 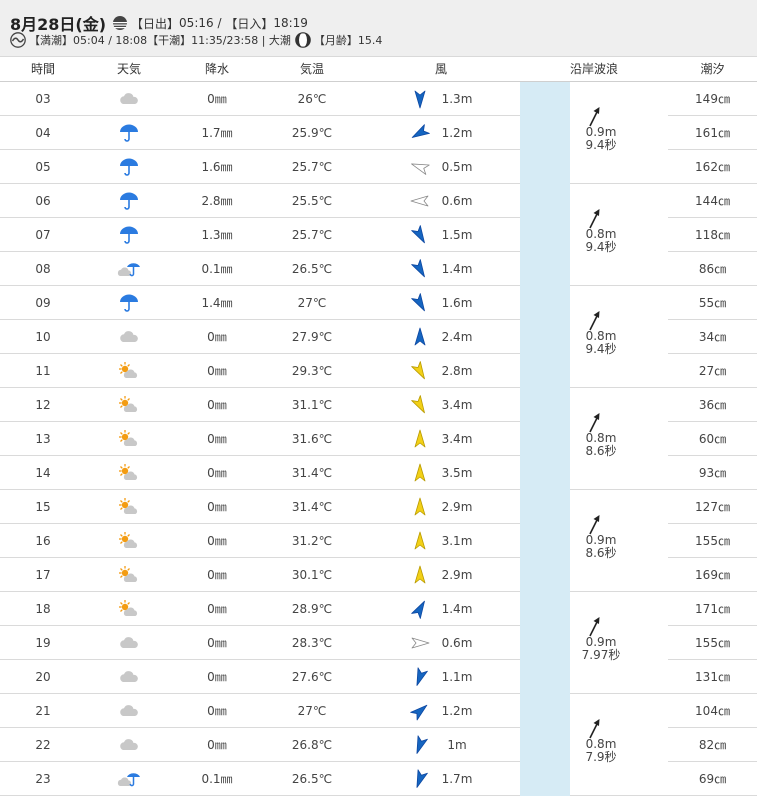 What do you see at coordinates (712, 795) in the screenshot?
I see `row-divider` at bounding box center [712, 795].